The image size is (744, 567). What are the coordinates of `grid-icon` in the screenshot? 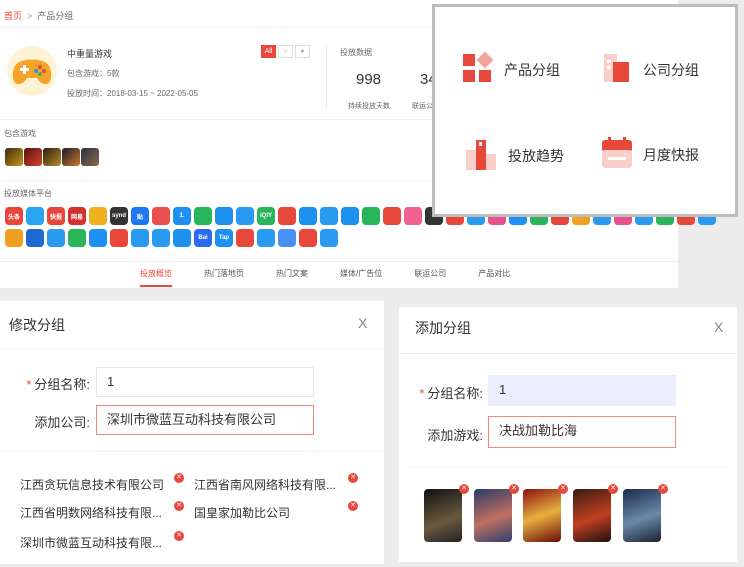 It's located at (478, 69).